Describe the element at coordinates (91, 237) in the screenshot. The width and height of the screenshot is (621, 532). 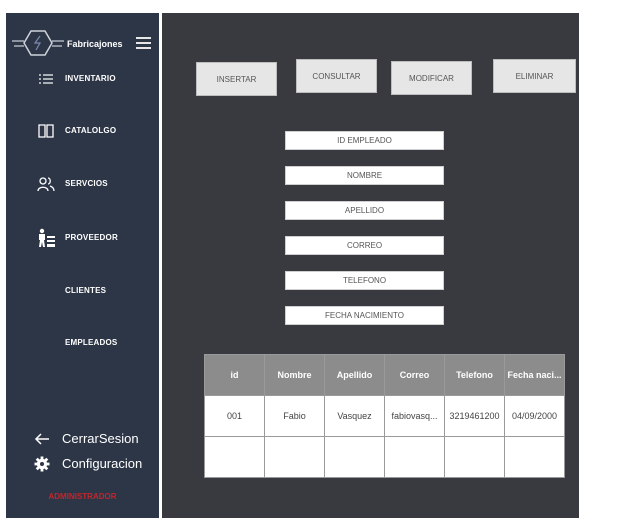
I see `sidebar-item-label: PROVEEDOR` at that location.